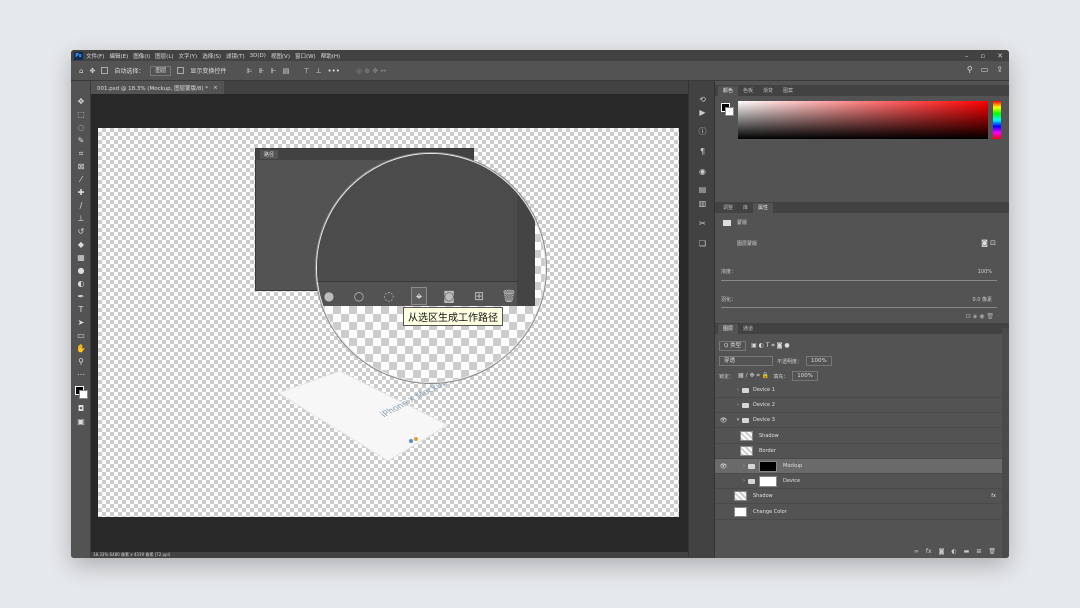 The width and height of the screenshot is (1080, 608). What do you see at coordinates (748, 329) in the screenshot?
I see `tab-channels: 通道` at bounding box center [748, 329].